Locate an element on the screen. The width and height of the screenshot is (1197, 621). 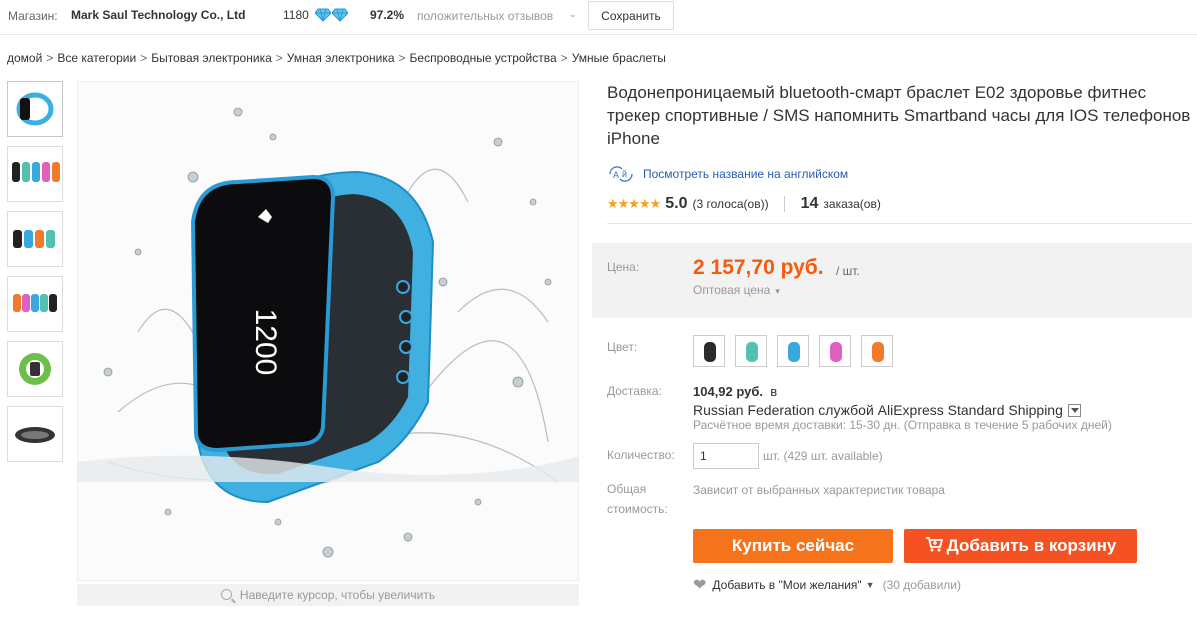
translate-row: Ай Посмотреть название на английском is located at coordinates (727, 174).